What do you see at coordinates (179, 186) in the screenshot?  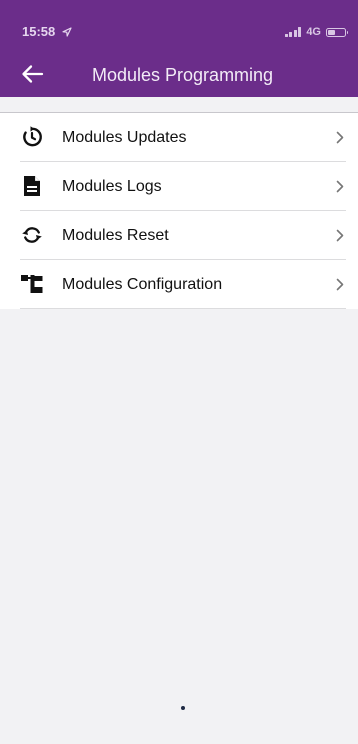 I see `menu-item-modules-logs: Modules Logs` at bounding box center [179, 186].